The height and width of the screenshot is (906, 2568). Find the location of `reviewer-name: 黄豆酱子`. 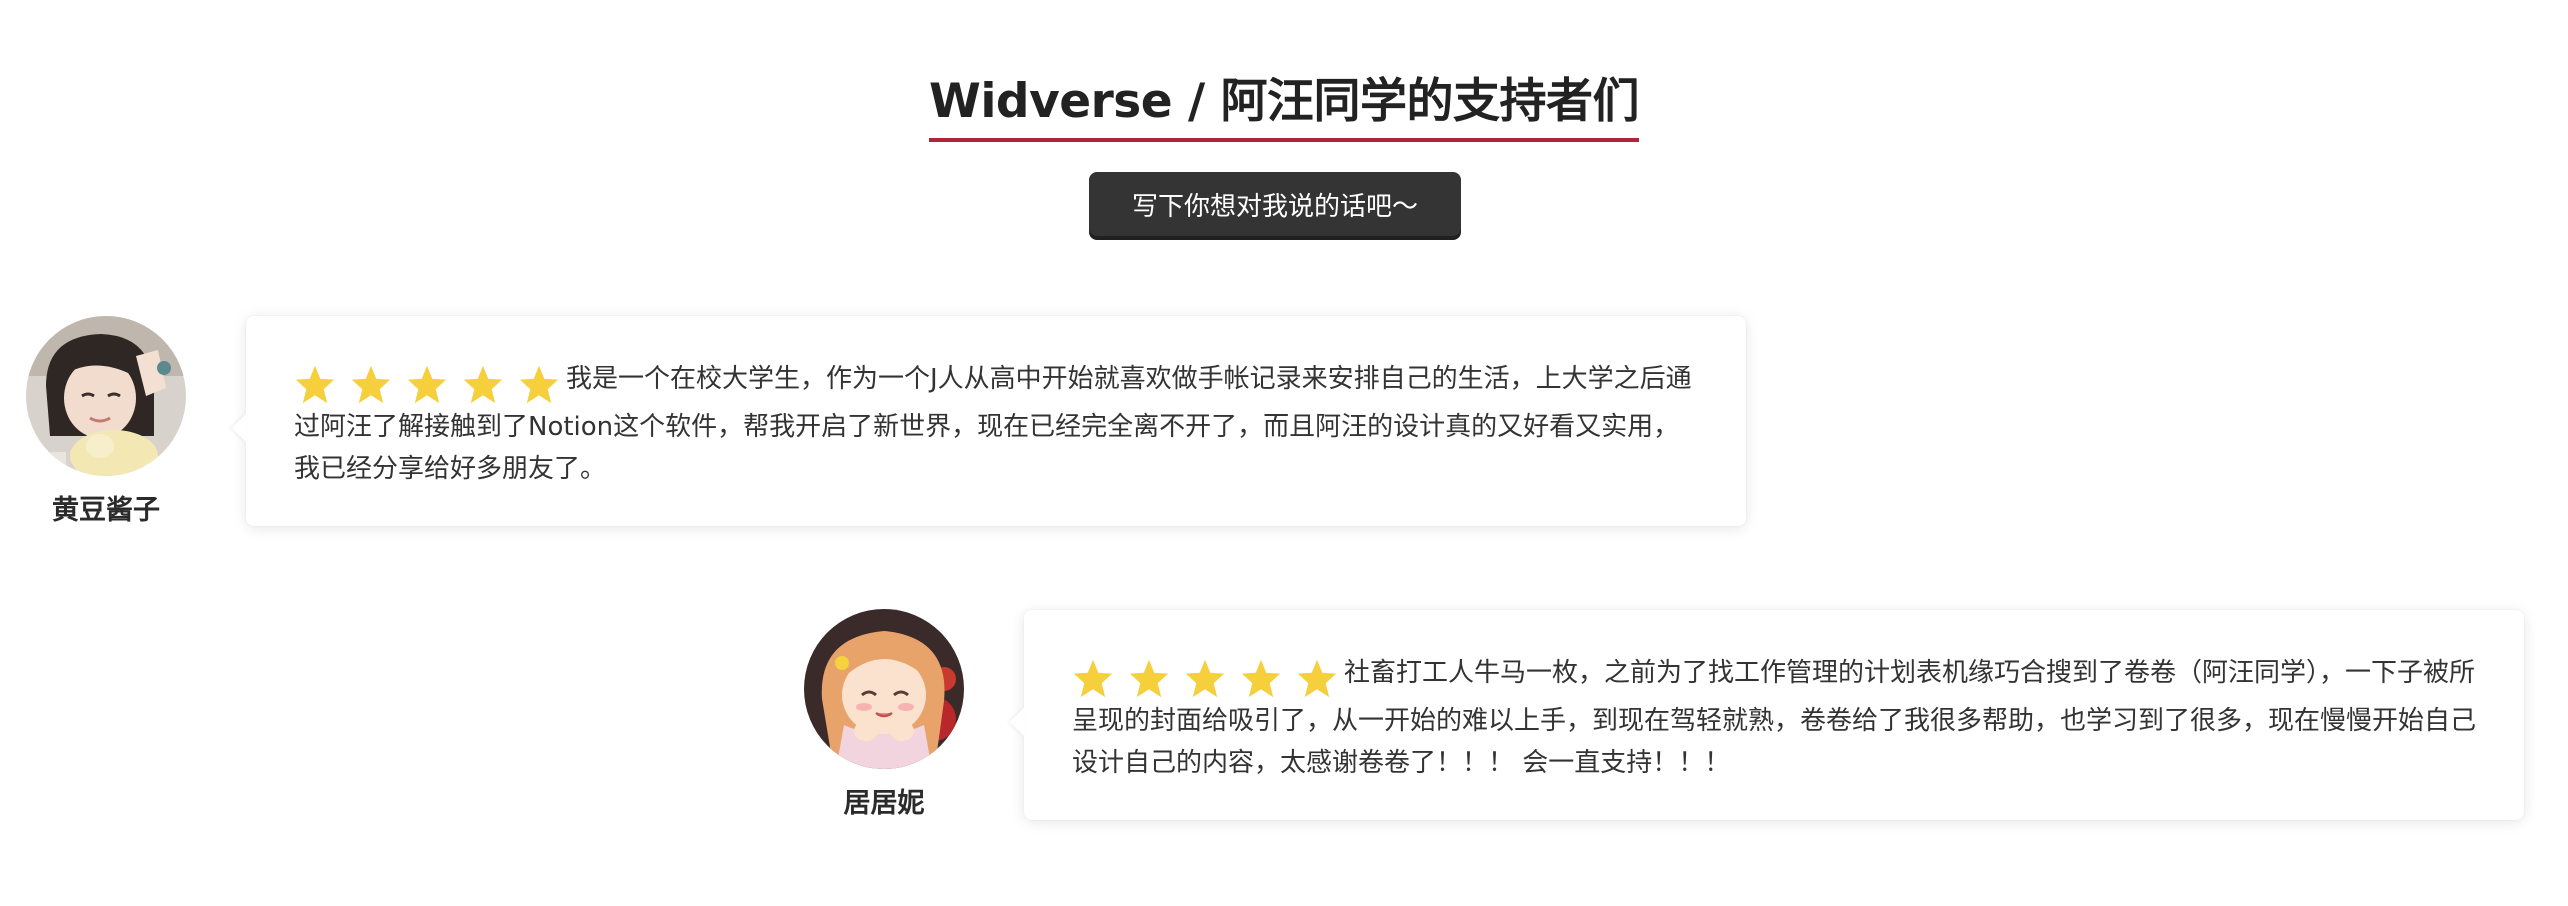

reviewer-name: 黄豆酱子 is located at coordinates (106, 510).